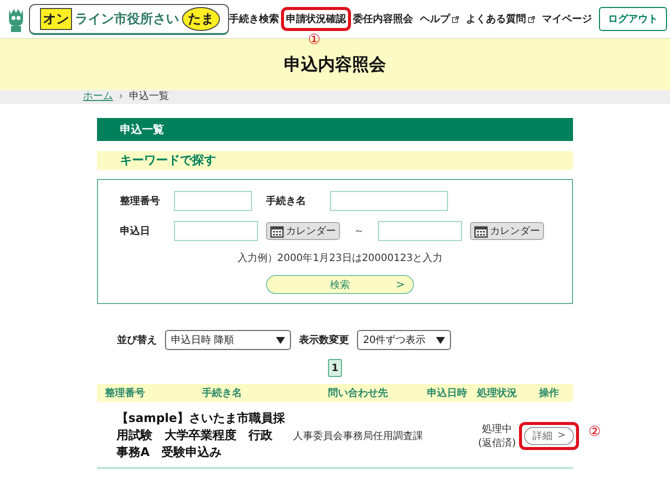 Image resolution: width=670 pixels, height=479 pixels. I want to click on column-header: 申込日時, so click(447, 393).